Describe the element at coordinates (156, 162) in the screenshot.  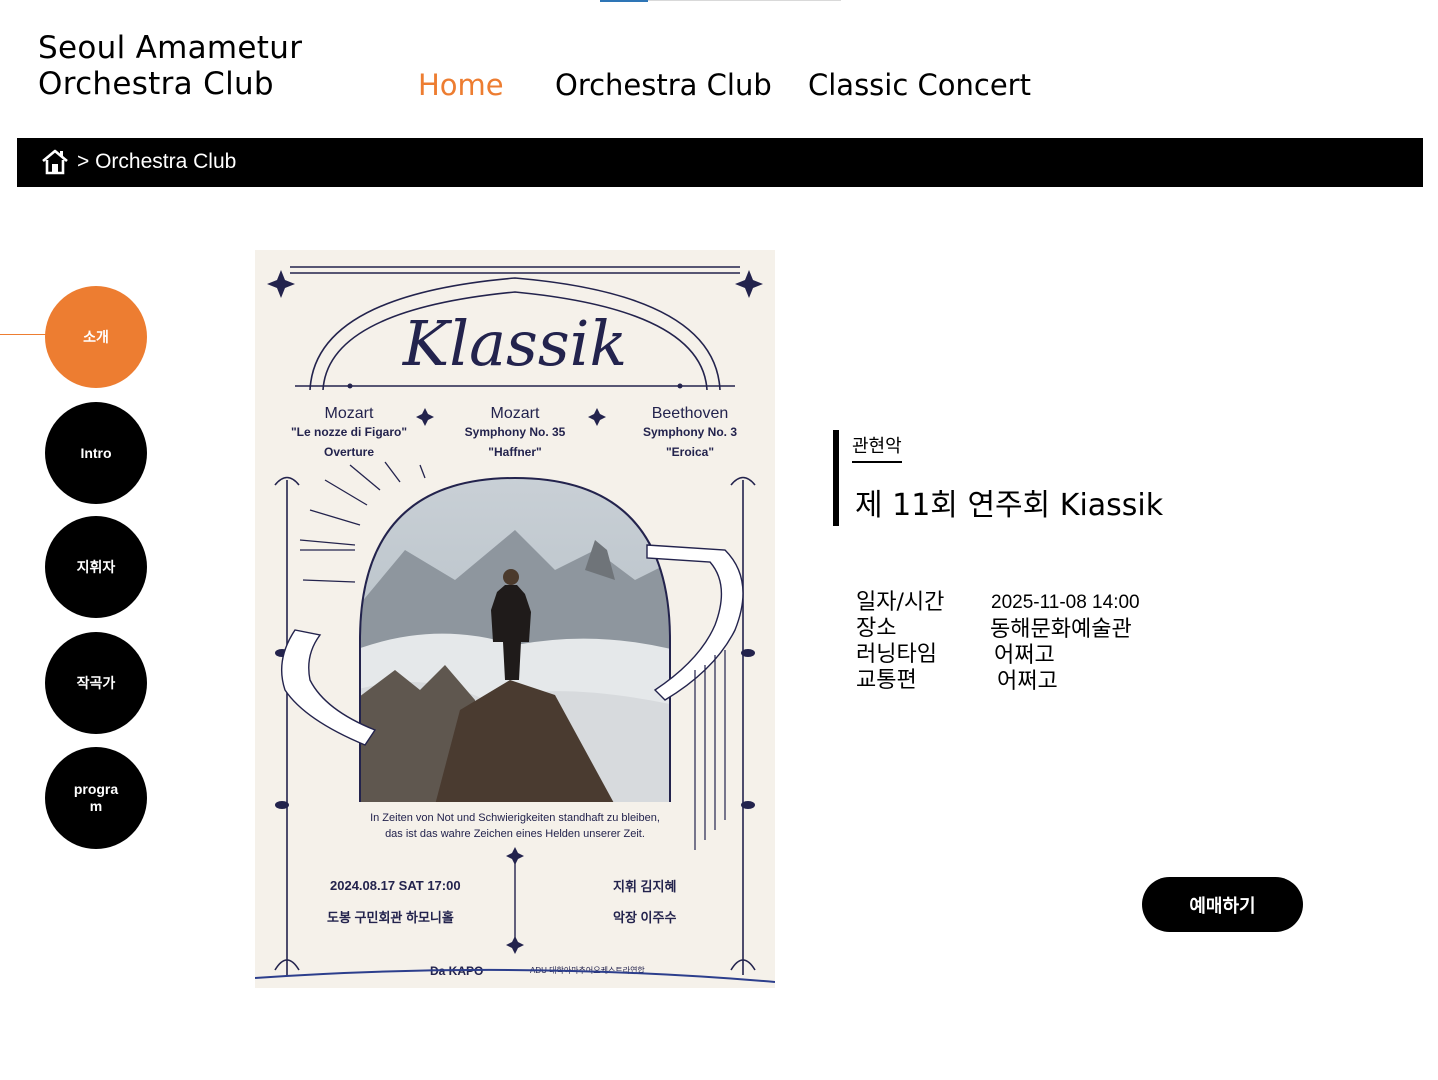
I see `breadcrumb-current: > Orchestra Club` at that location.